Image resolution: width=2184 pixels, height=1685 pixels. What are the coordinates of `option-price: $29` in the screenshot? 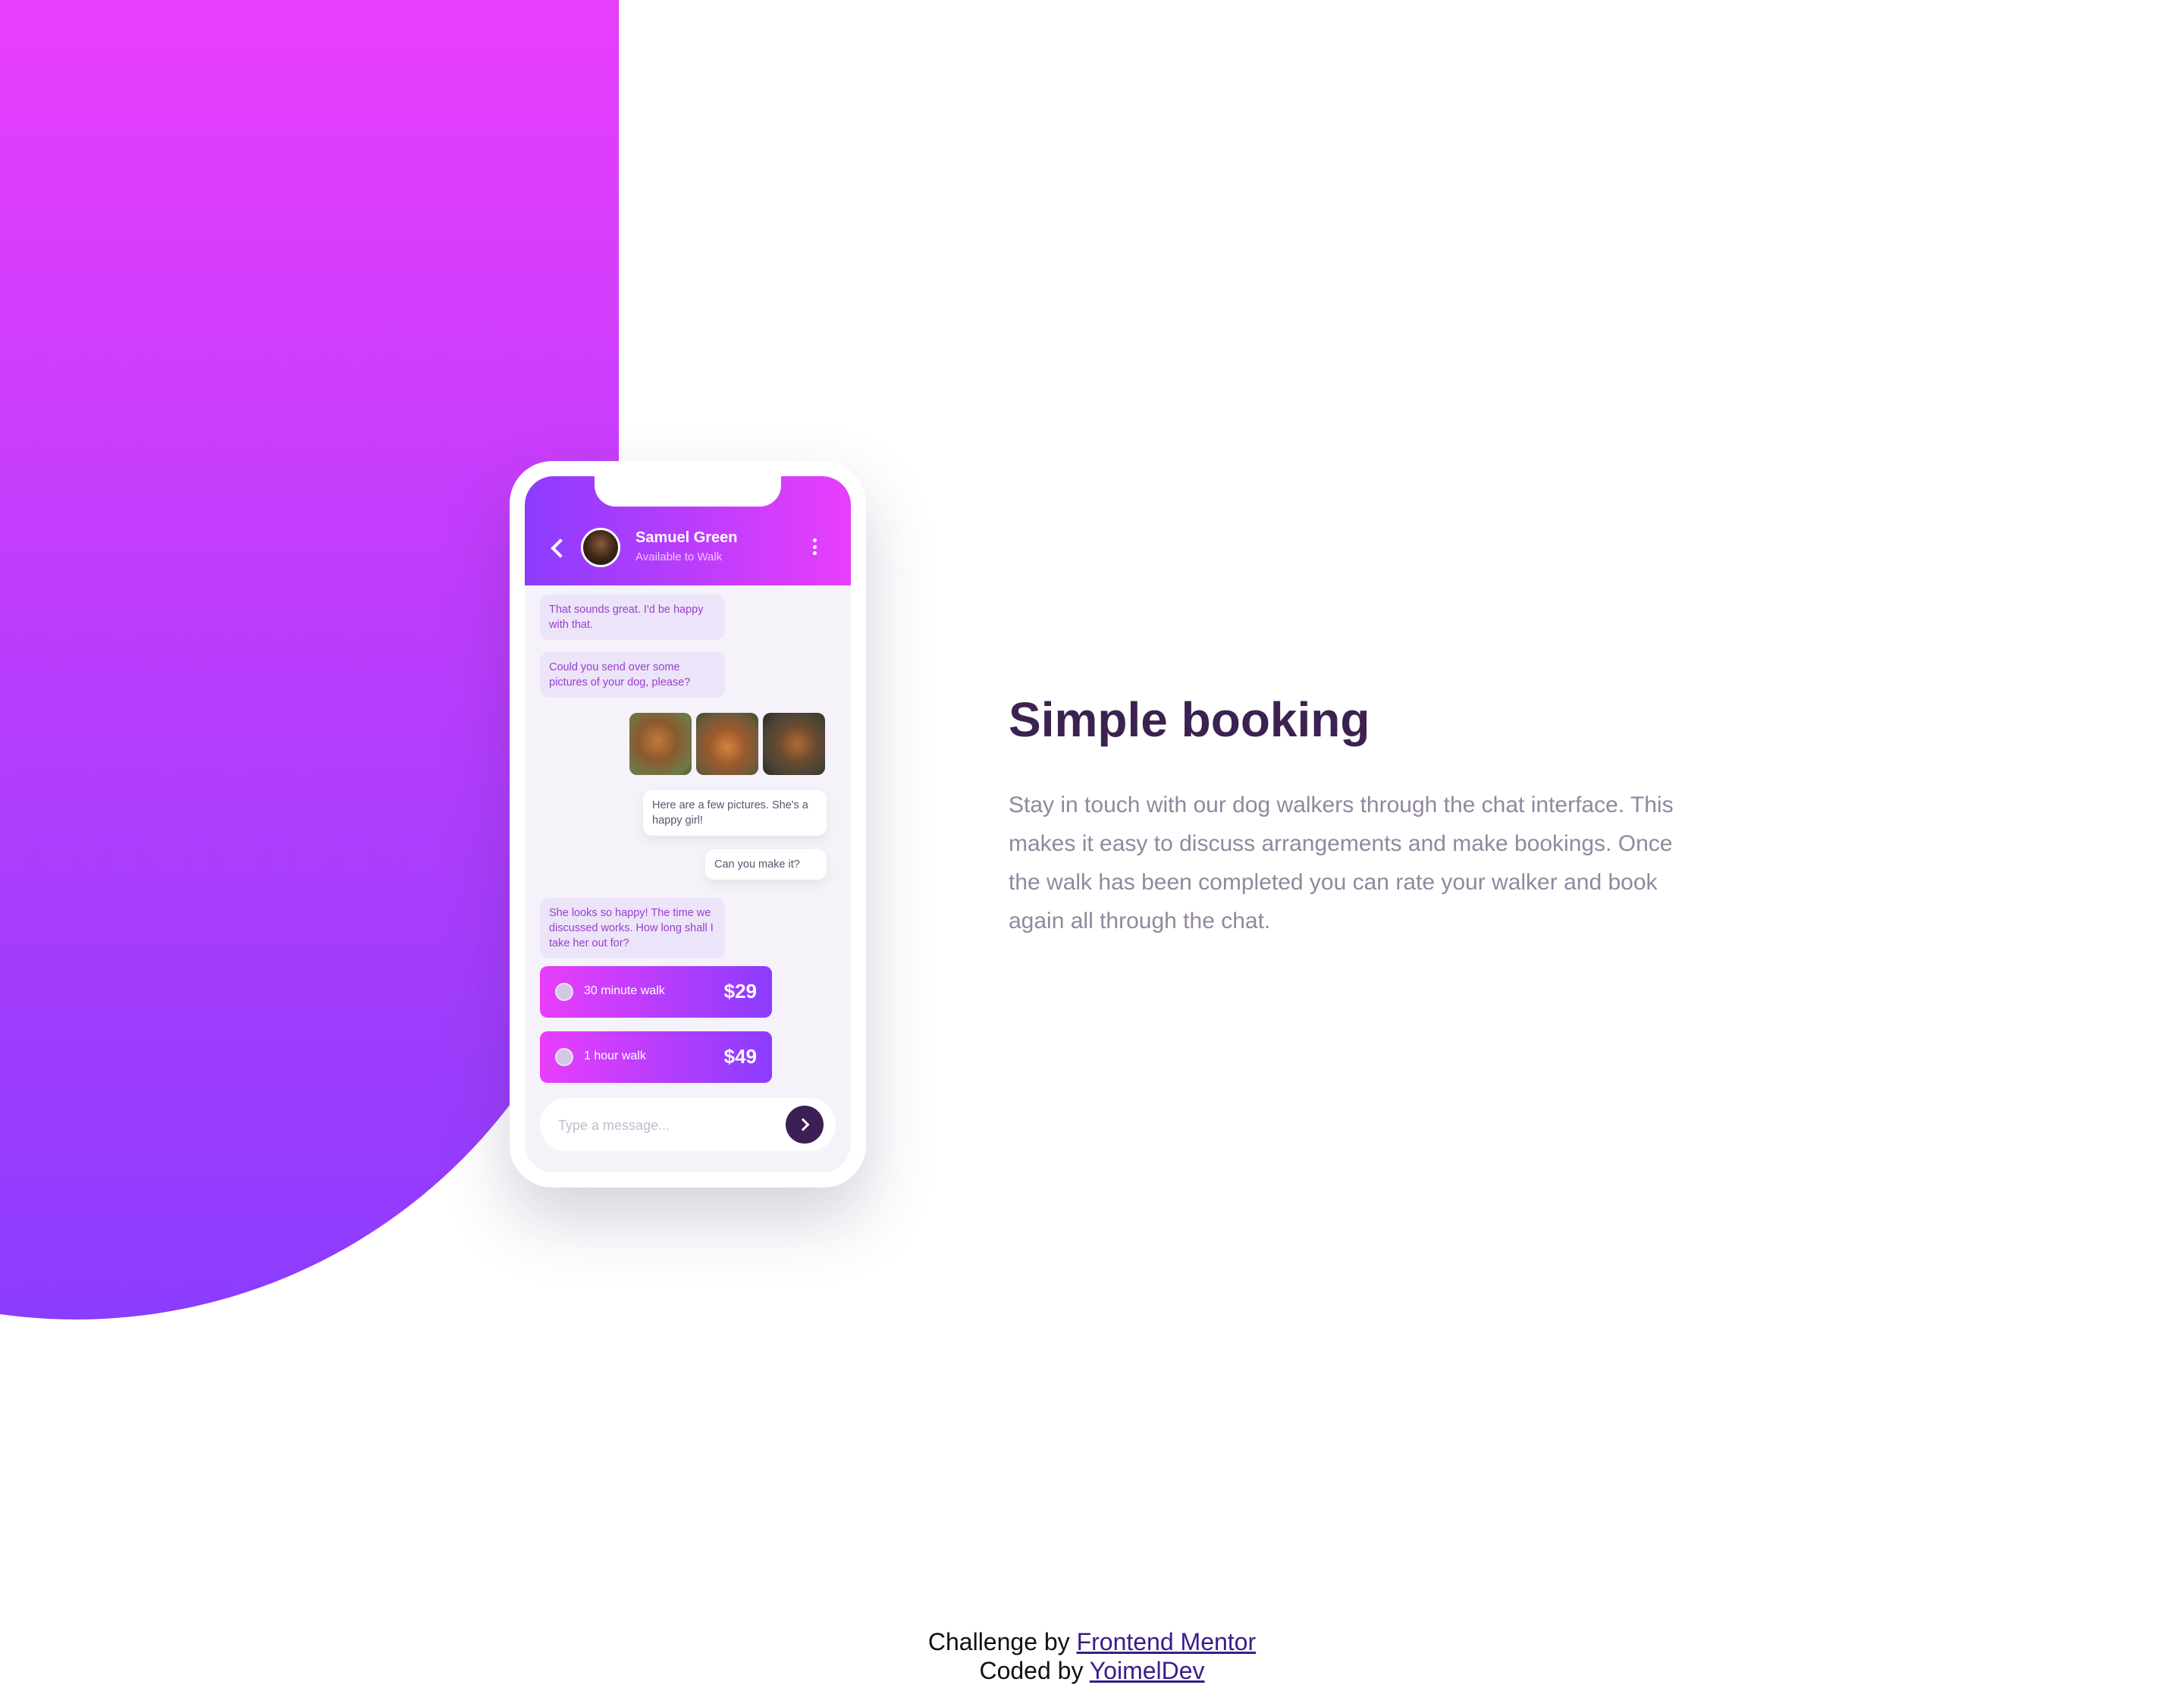 It's located at (740, 992).